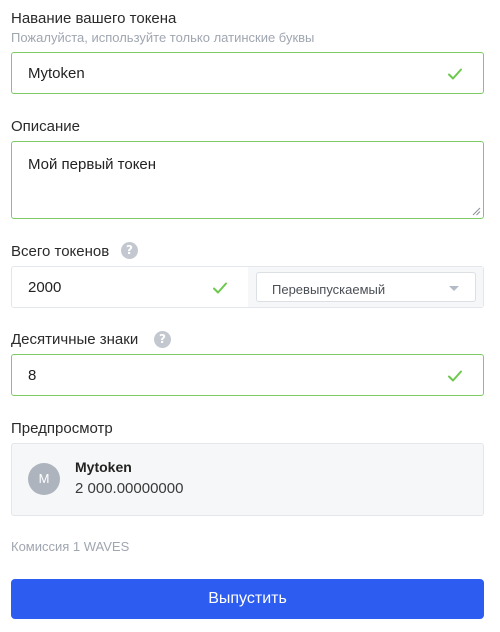  What do you see at coordinates (247, 180) in the screenshot?
I see `description-textarea: Мой первый токен` at bounding box center [247, 180].